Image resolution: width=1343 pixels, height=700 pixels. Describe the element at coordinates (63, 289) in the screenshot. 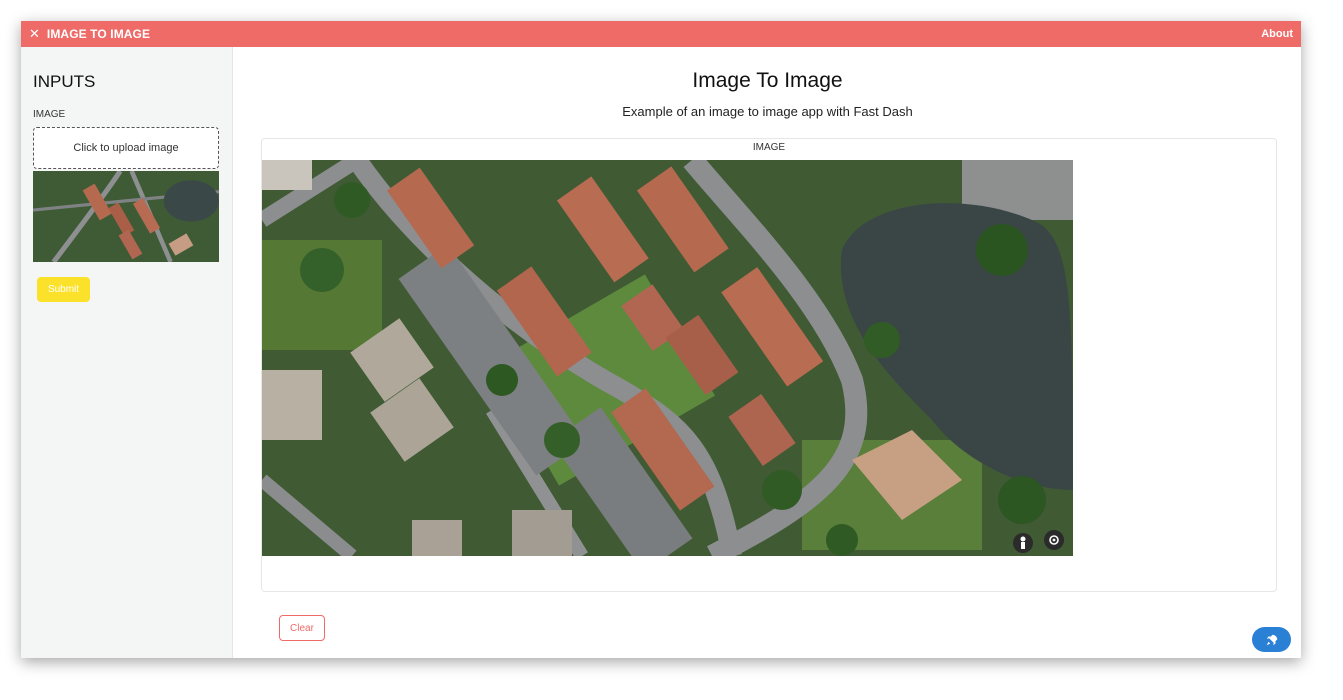

I see `submit-button: Submit` at that location.